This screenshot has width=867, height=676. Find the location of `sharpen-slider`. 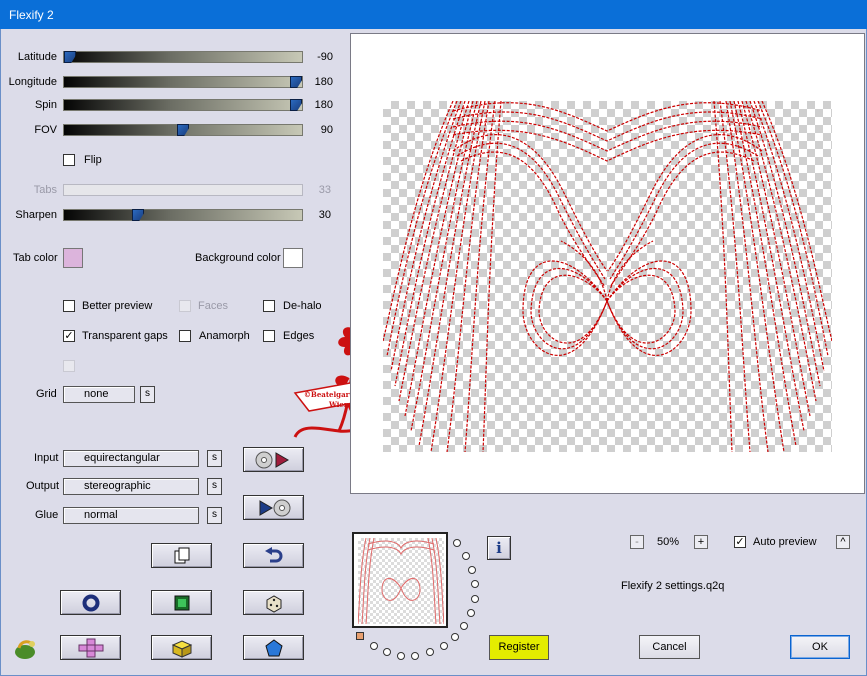

sharpen-slider is located at coordinates (183, 215).